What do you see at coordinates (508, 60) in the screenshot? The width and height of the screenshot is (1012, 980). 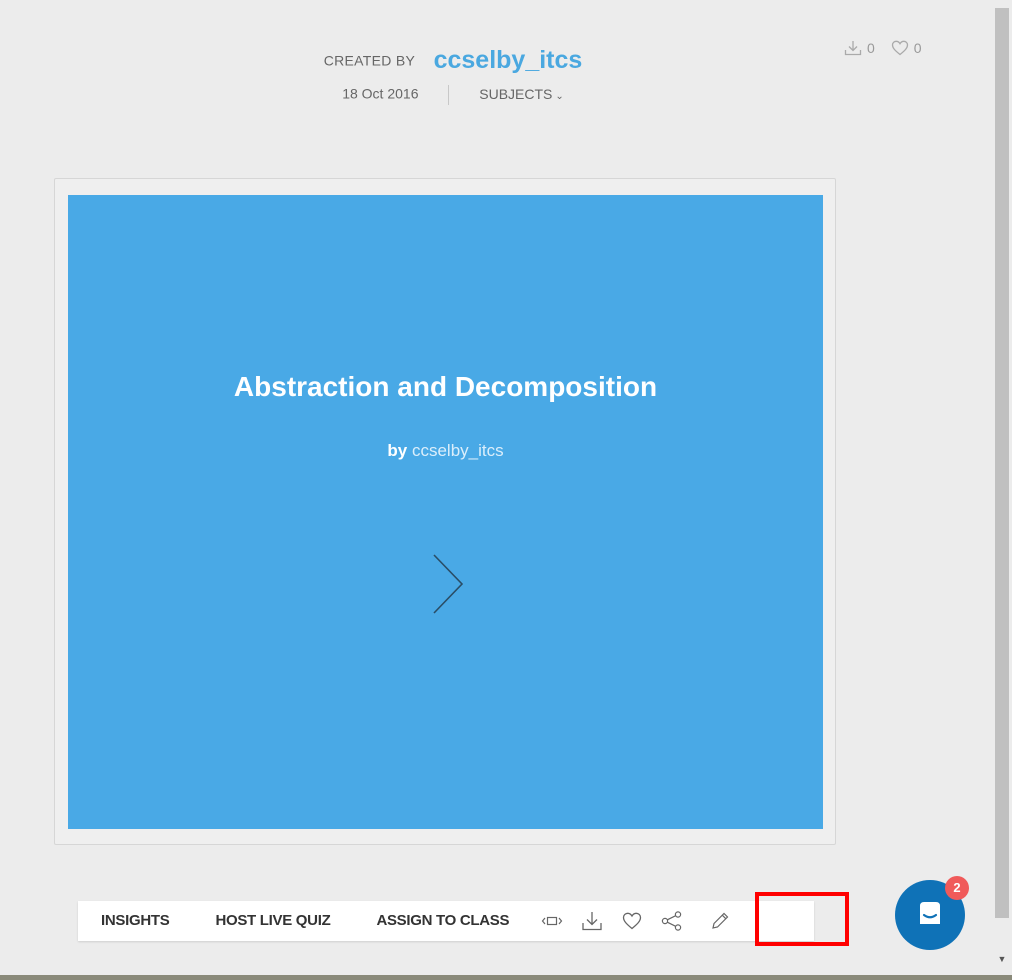 I see `author-link: ccselby_itcs` at bounding box center [508, 60].